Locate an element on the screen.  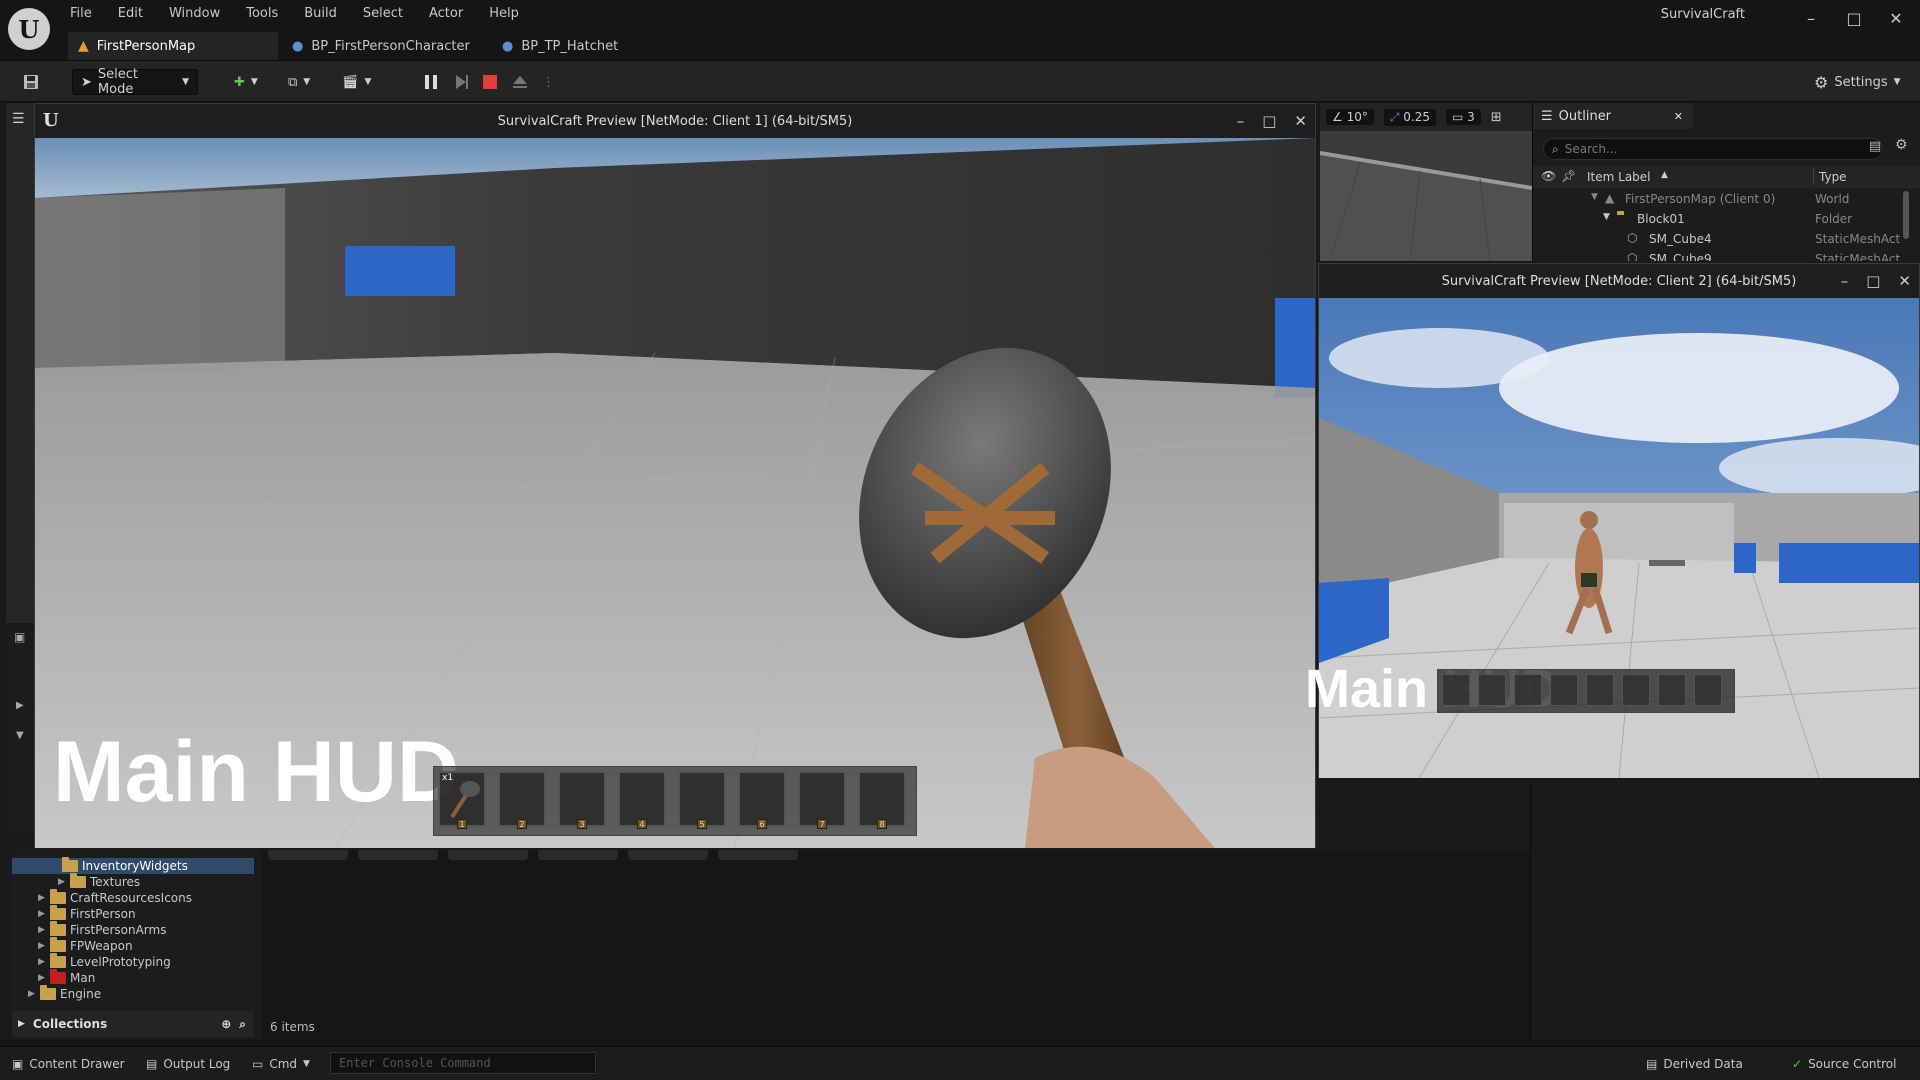
hotbar-slot-3: 3 is located at coordinates (582, 800).